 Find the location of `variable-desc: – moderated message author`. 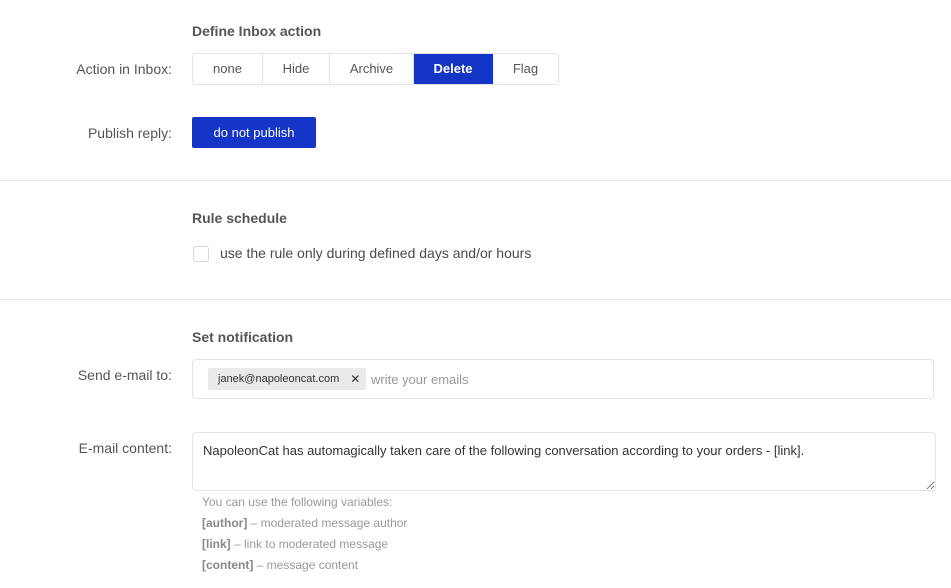

variable-desc: – moderated message author is located at coordinates (327, 523).